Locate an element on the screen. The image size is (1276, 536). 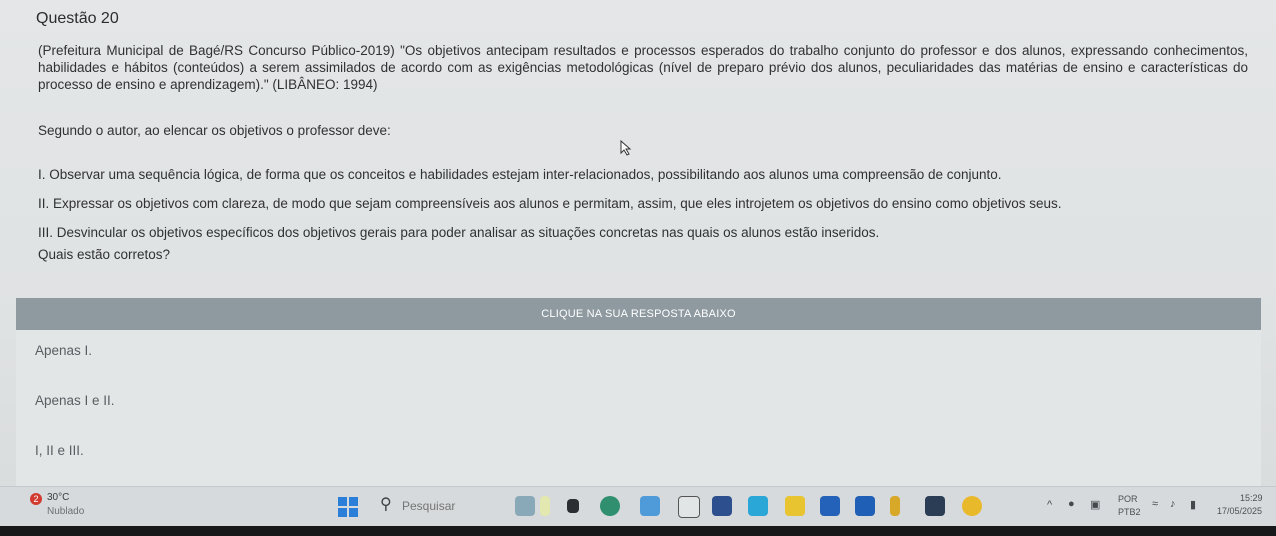
answer-option-1: Apenas I. is located at coordinates (638, 355).